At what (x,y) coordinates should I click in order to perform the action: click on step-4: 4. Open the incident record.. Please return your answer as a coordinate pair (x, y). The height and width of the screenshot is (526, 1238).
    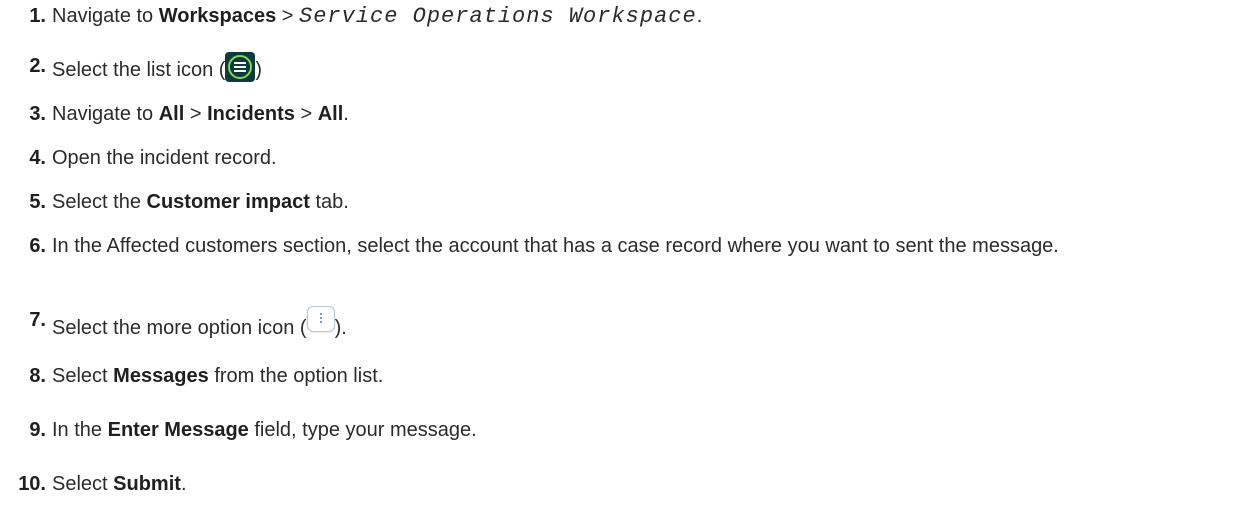
    Looking at the image, I should click on (615, 158).